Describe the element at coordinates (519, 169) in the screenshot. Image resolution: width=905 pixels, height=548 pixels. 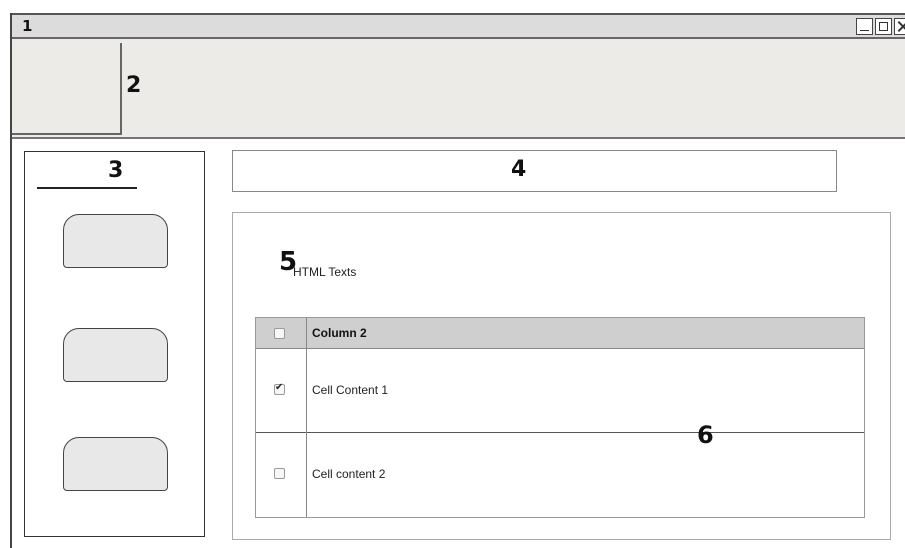
I see `marker-4: 4` at that location.